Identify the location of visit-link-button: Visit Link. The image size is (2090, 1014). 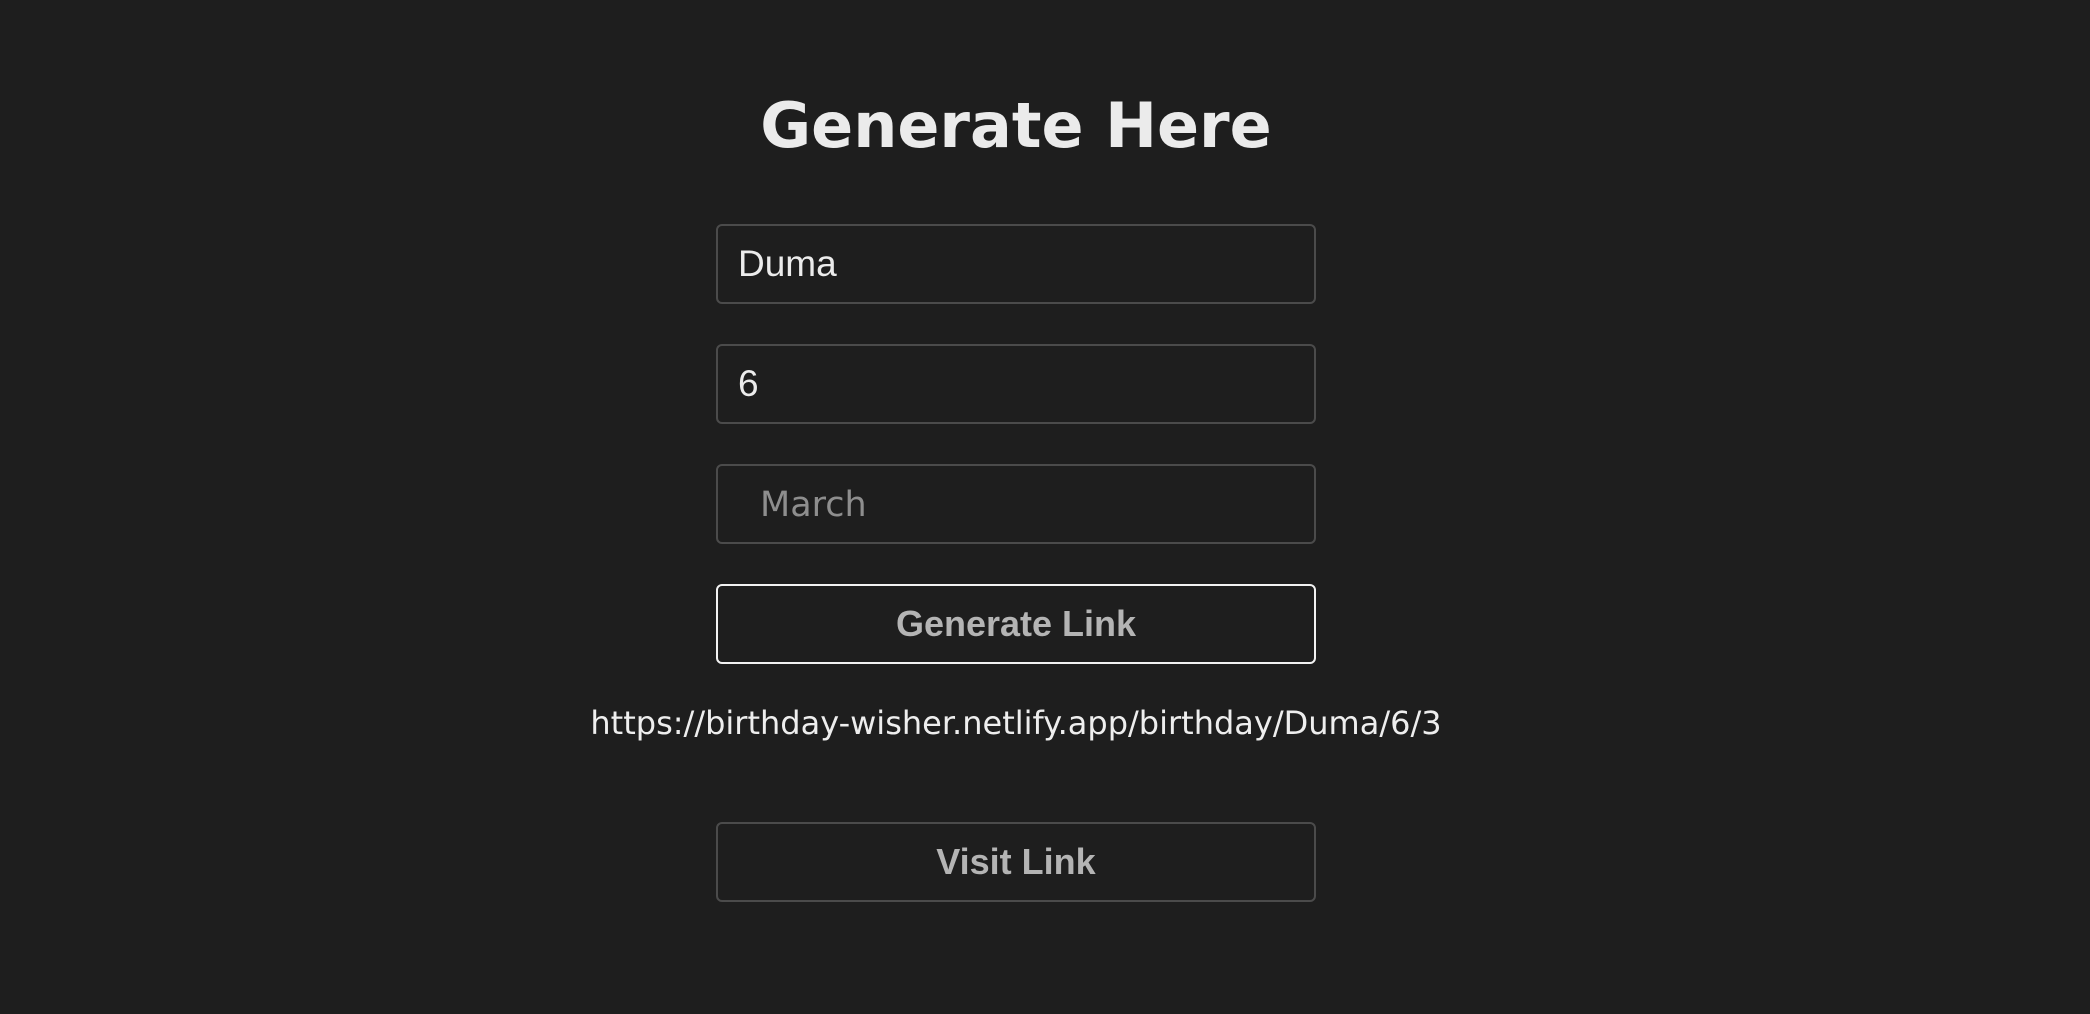
(1016, 862).